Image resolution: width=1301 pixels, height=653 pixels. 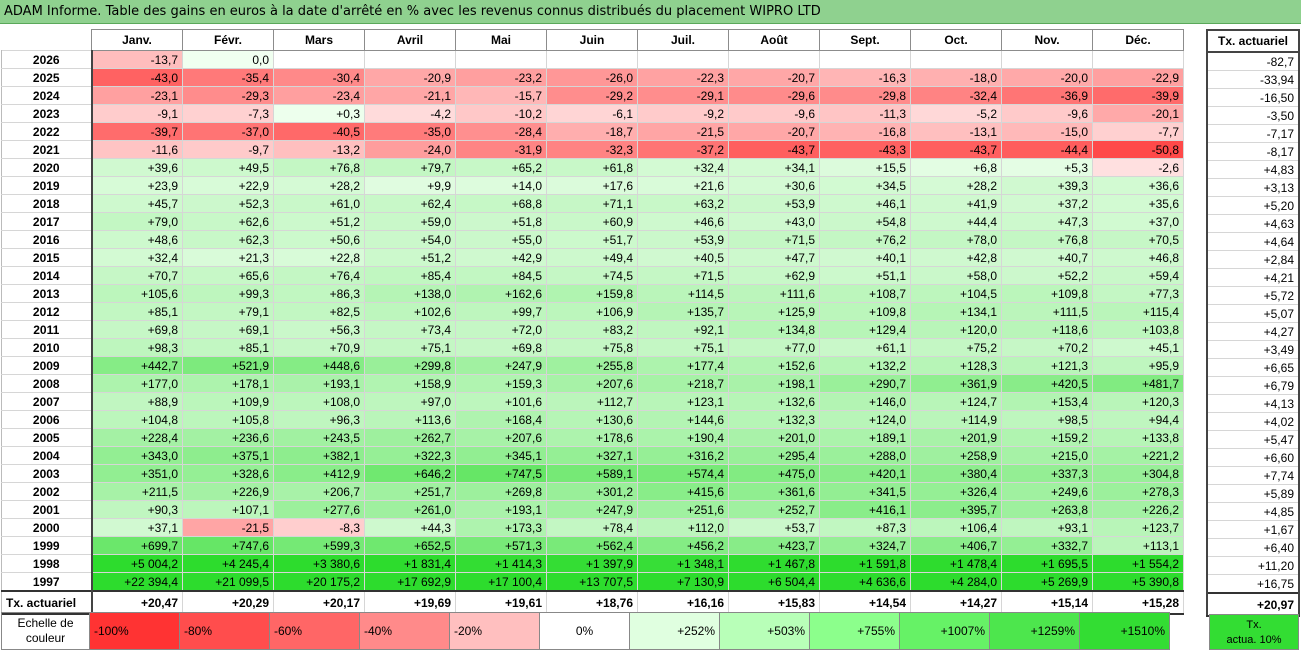 I want to click on gain-cell: -15,7, so click(x=501, y=95).